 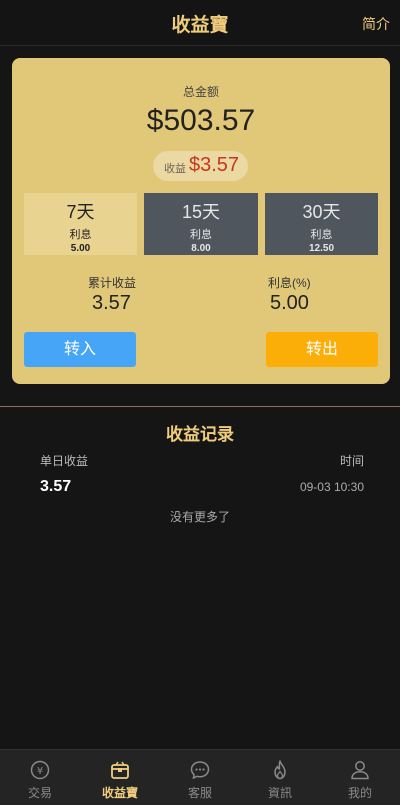 What do you see at coordinates (201, 212) in the screenshot?
I see `term-days: 15天` at bounding box center [201, 212].